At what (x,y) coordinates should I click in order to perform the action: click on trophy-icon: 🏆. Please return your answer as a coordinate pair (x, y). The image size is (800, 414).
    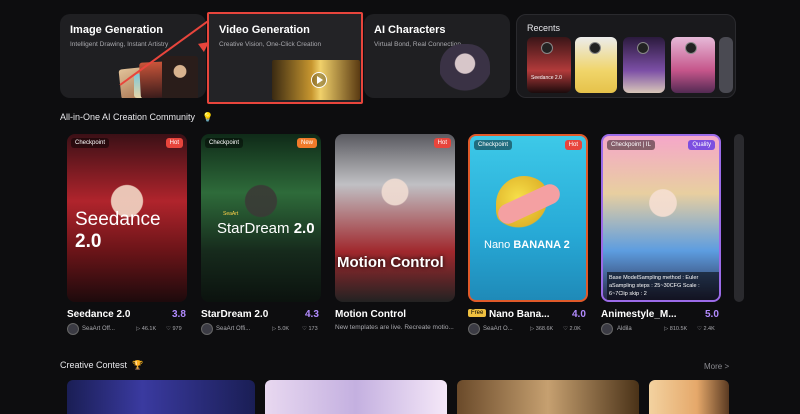
    Looking at the image, I should click on (138, 365).